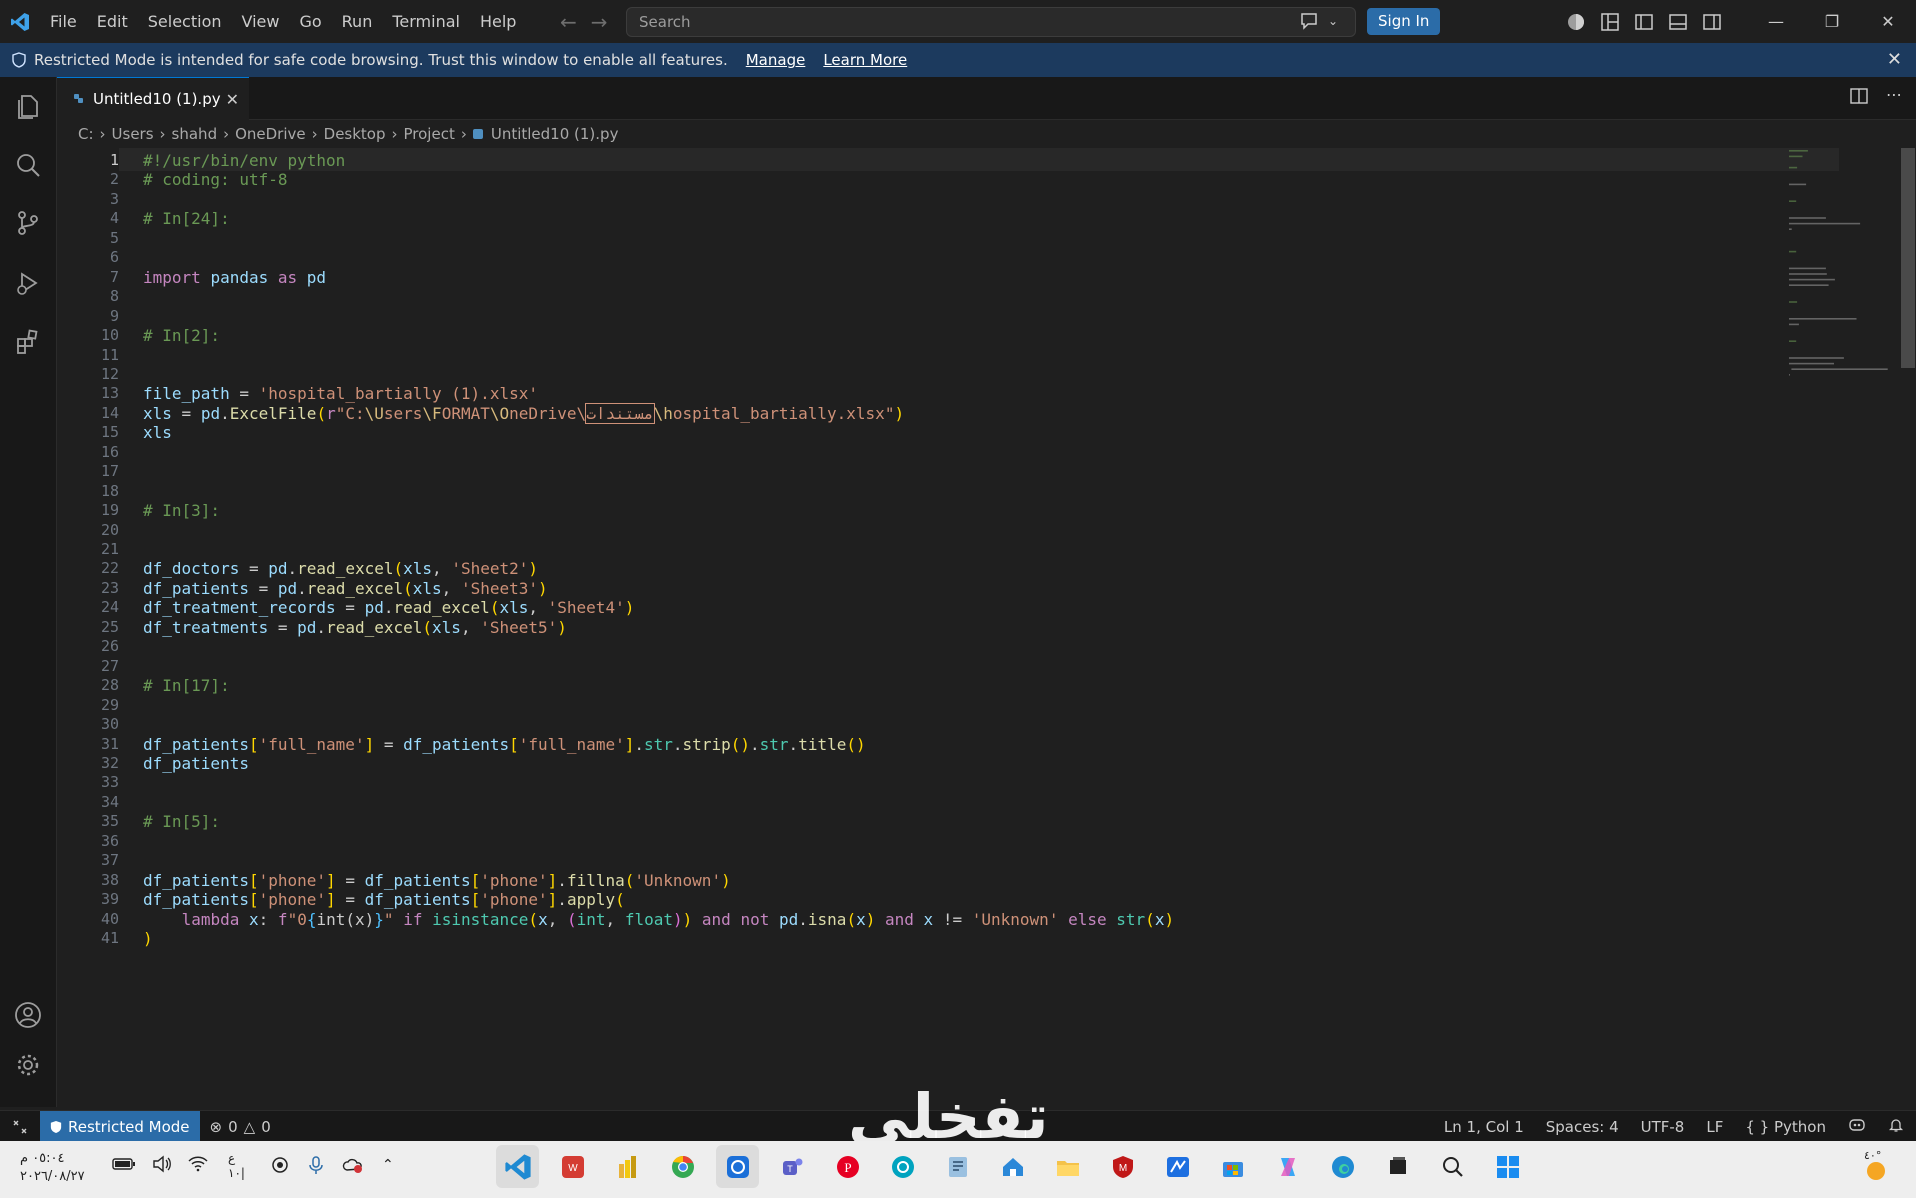  I want to click on close-window-icon: ✕, so click(1888, 21).